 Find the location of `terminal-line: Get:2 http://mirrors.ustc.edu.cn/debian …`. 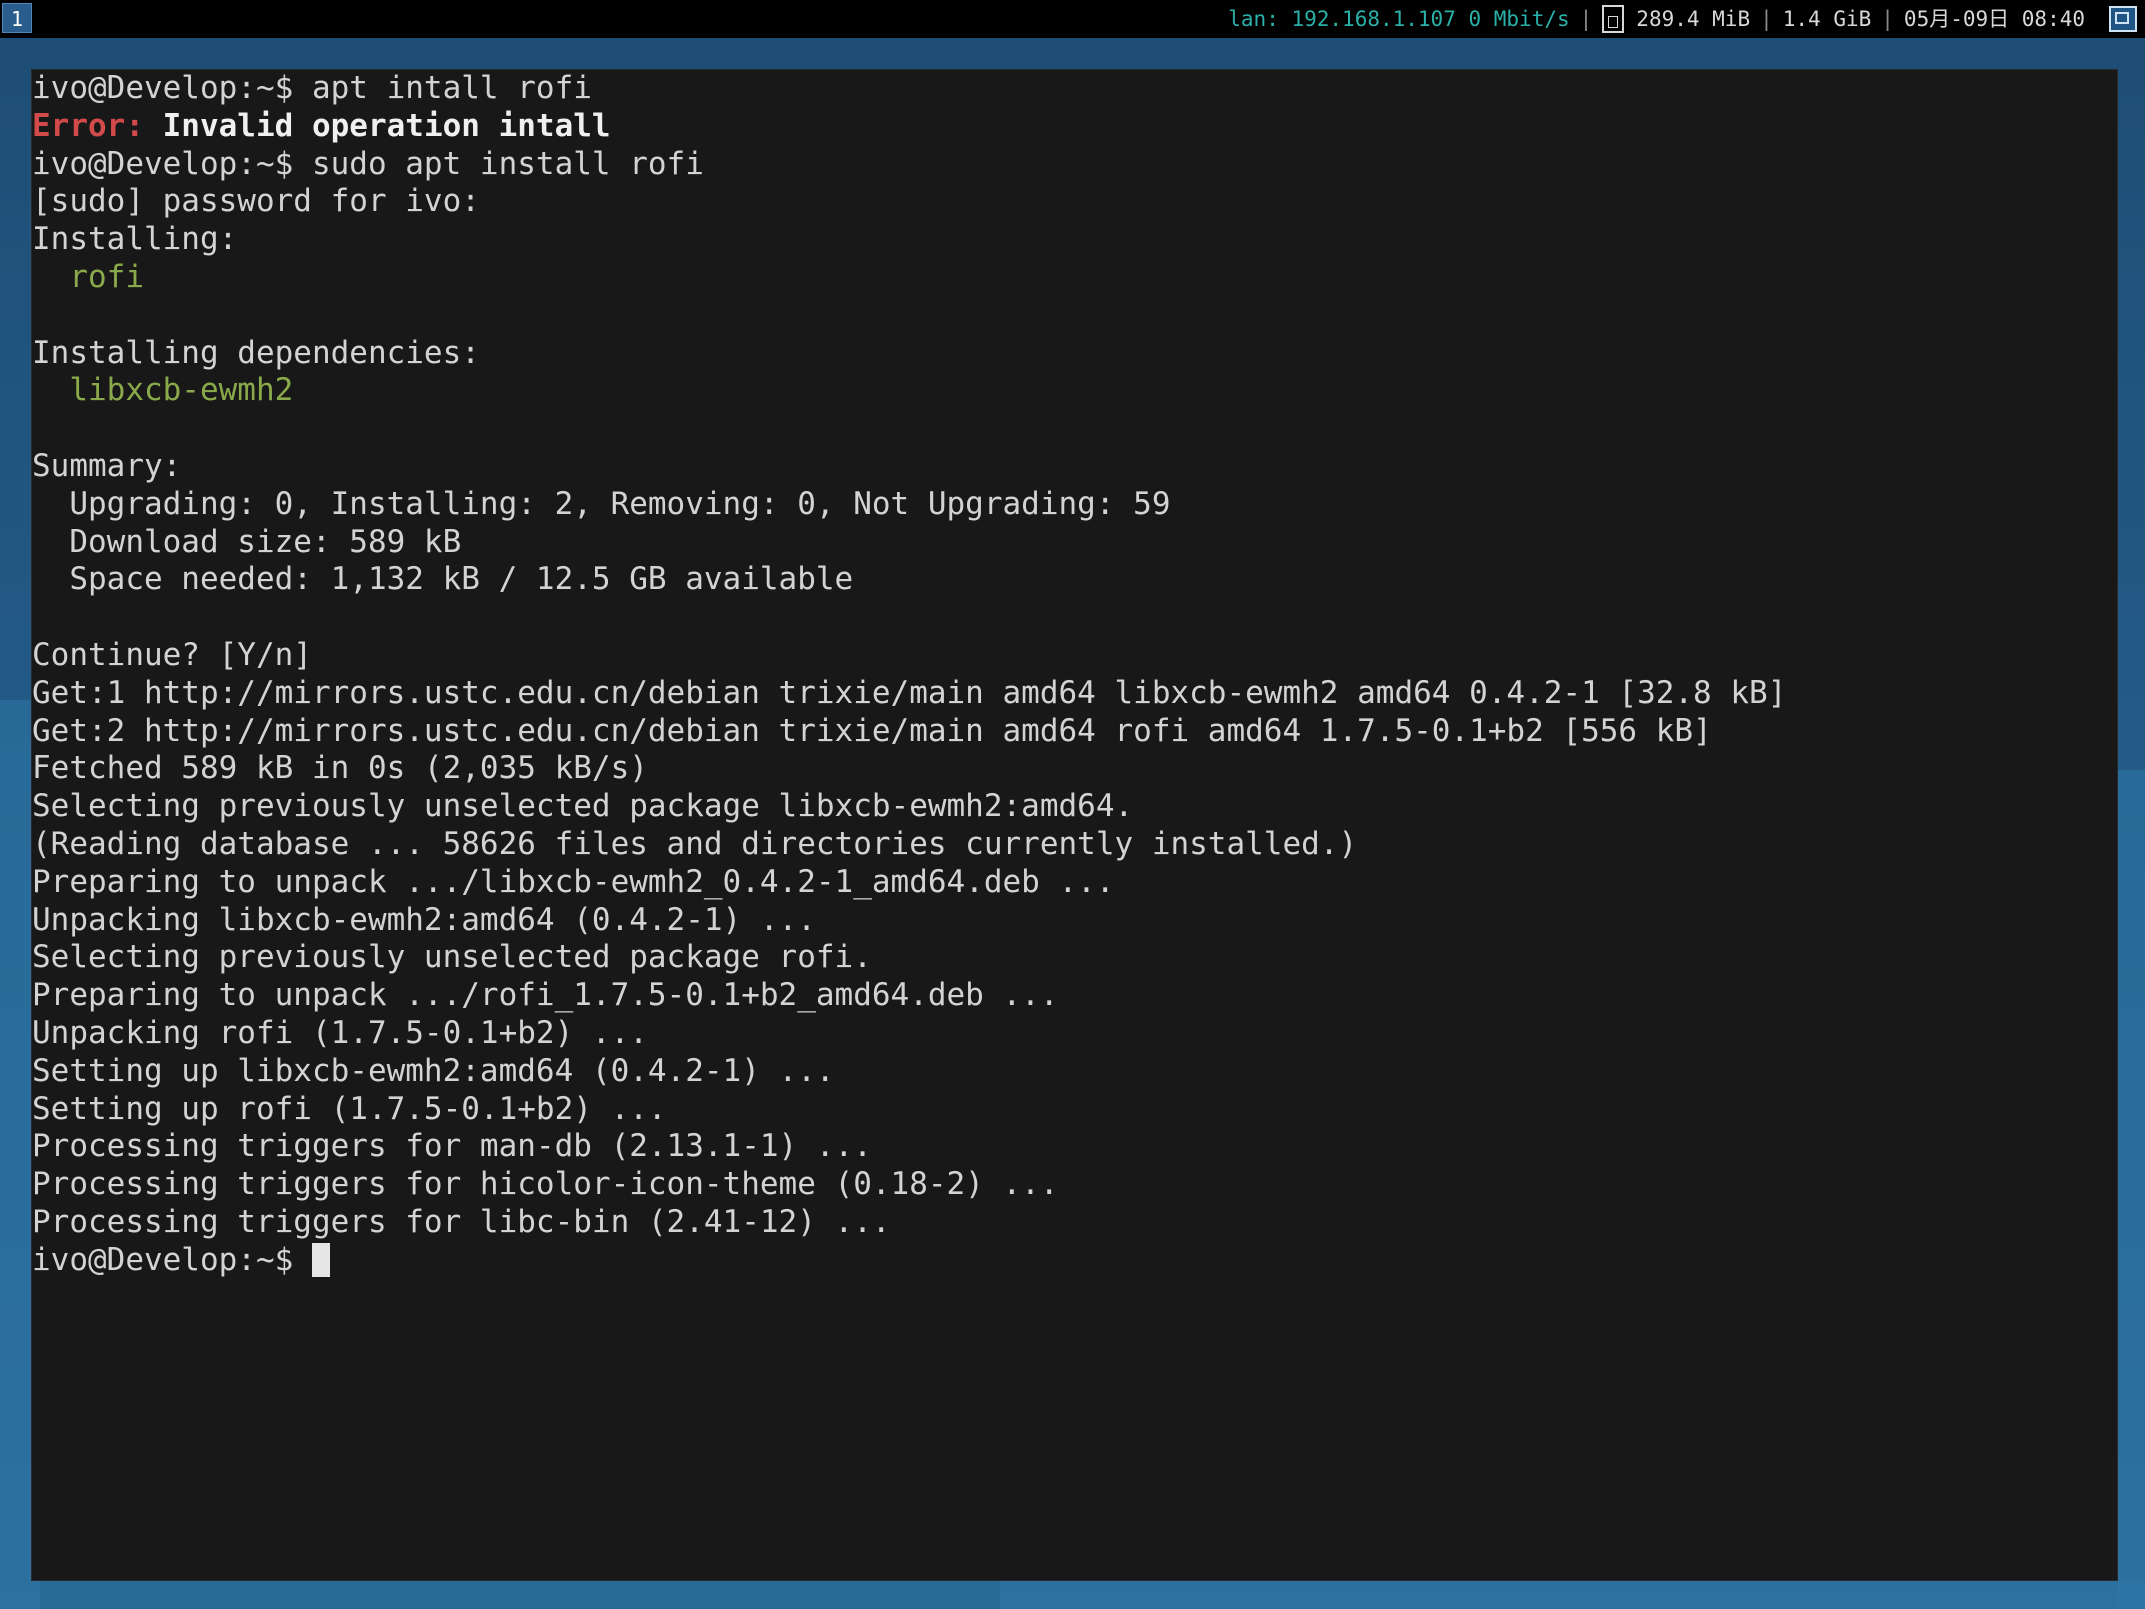

terminal-line: Get:2 http://mirrors.ustc.edu.cn/debian … is located at coordinates (909, 732).